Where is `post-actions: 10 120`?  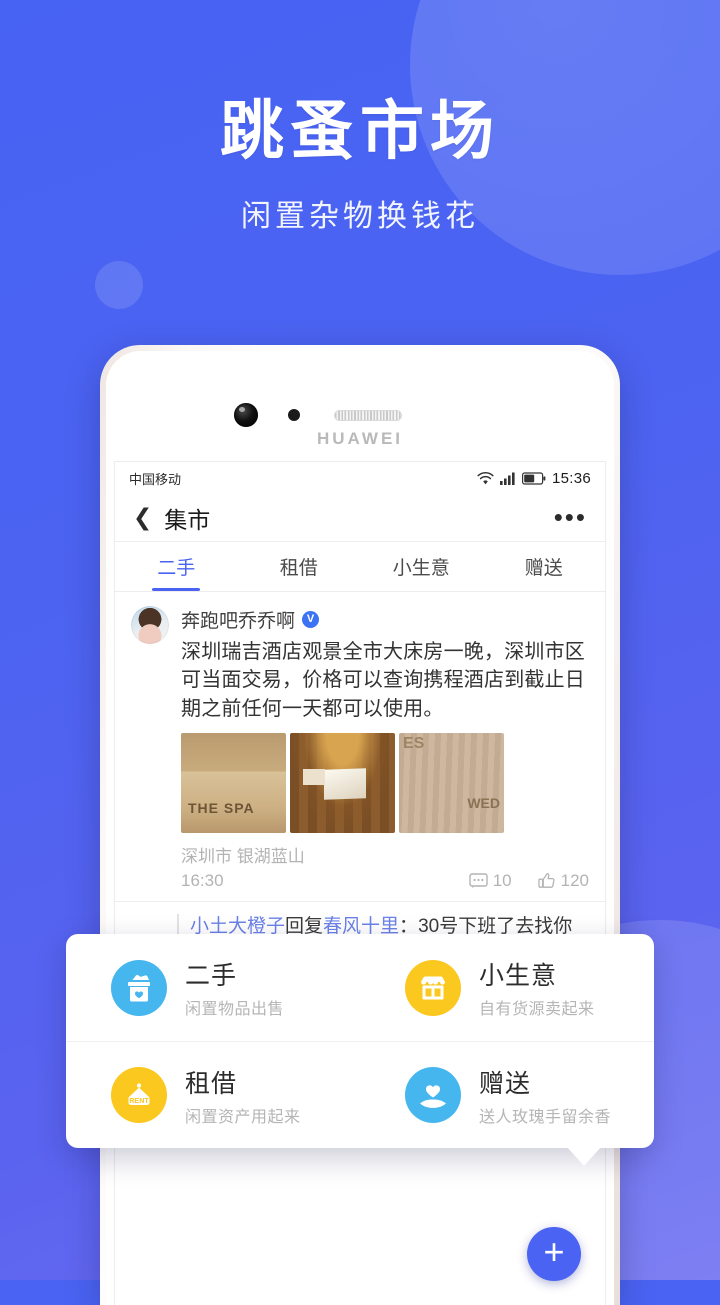 post-actions: 10 120 is located at coordinates (529, 881).